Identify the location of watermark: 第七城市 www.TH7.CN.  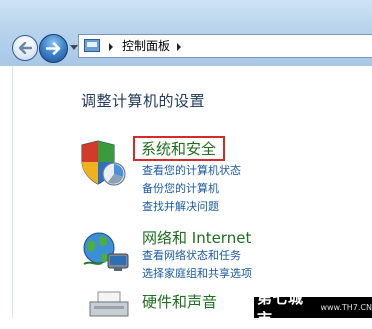
(313, 308).